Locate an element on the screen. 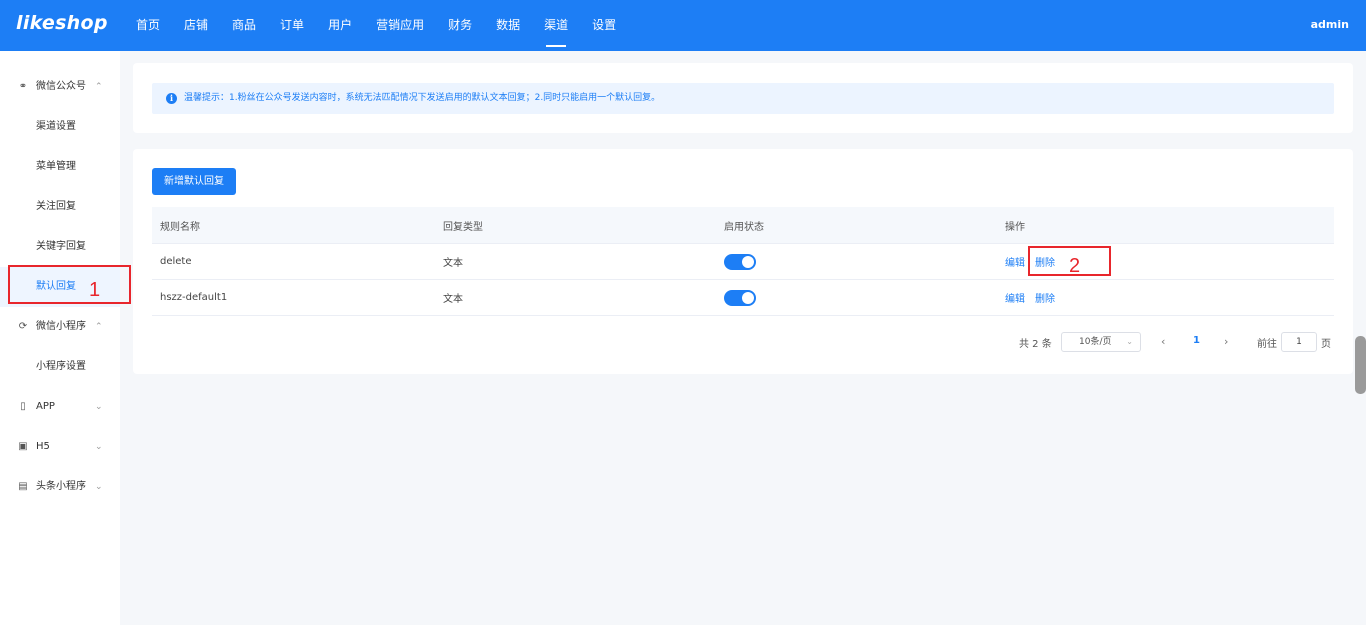 The image size is (1366, 625). nav-item-marketing: 营销应用 is located at coordinates (400, 25).